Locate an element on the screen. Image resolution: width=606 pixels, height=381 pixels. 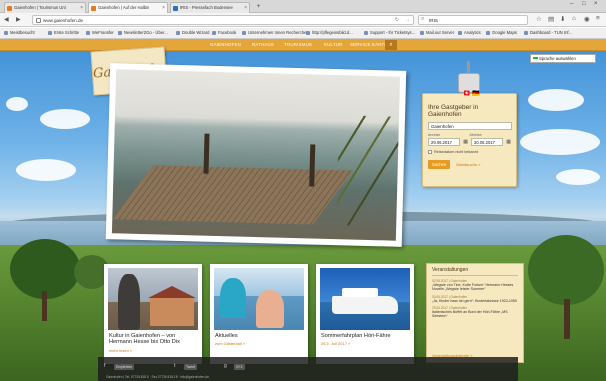
bookmark-item: Facebook is located at coordinates (224, 32).